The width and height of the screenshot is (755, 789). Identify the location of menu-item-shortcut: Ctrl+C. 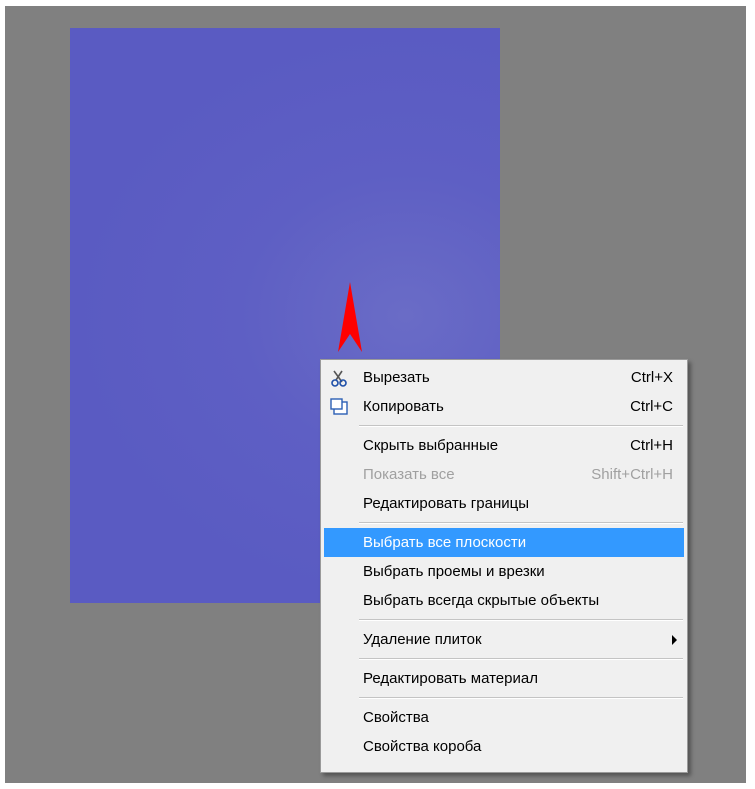
(651, 406).